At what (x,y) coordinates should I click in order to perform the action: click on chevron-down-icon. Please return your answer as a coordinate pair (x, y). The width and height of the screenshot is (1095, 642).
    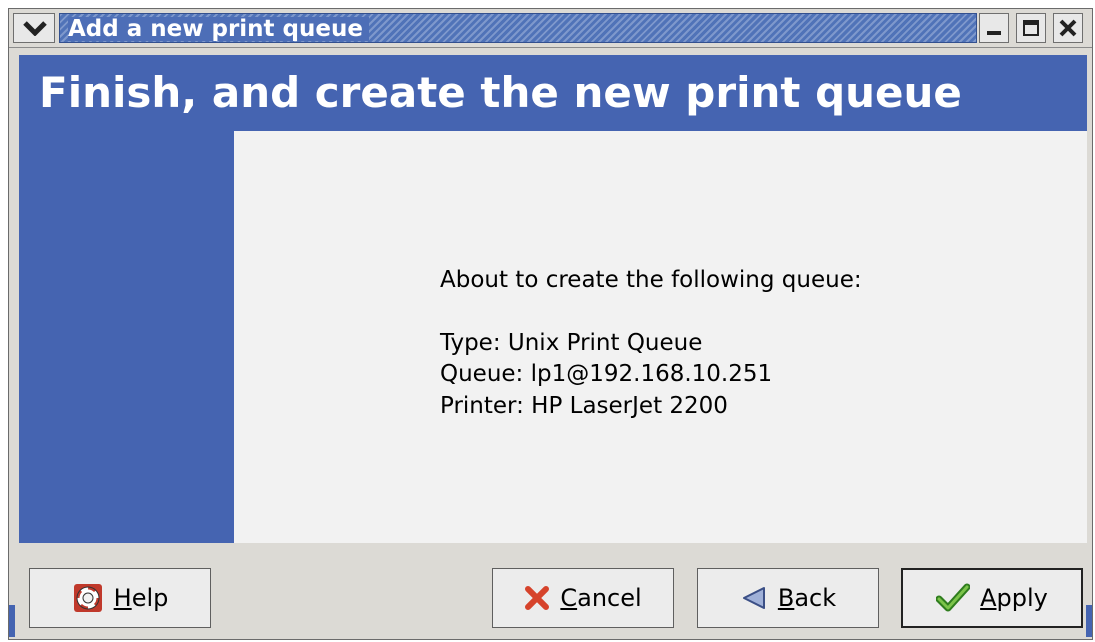
    Looking at the image, I should click on (35, 28).